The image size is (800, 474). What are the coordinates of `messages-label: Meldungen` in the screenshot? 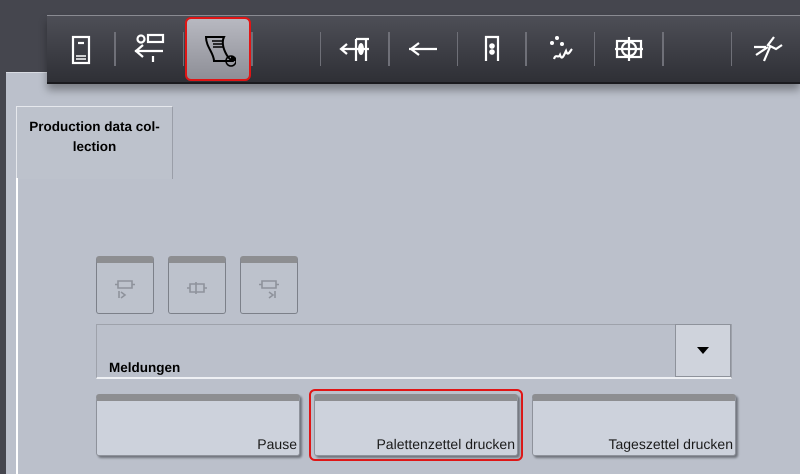 It's located at (144, 368).